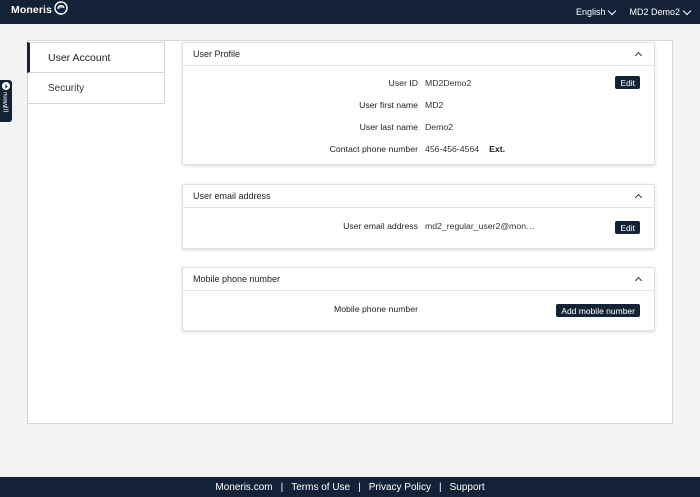  Describe the element at coordinates (61, 8) in the screenshot. I see `logo-swirl-icon` at that location.